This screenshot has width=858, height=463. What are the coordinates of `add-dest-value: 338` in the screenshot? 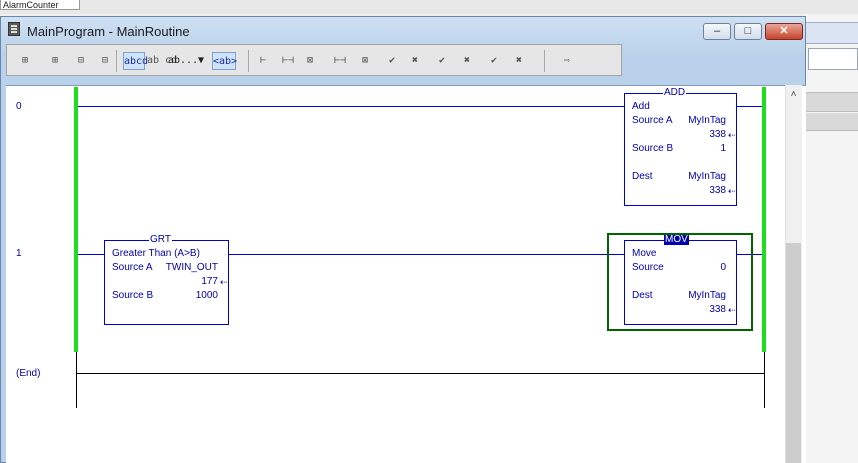 It's located at (717, 190).